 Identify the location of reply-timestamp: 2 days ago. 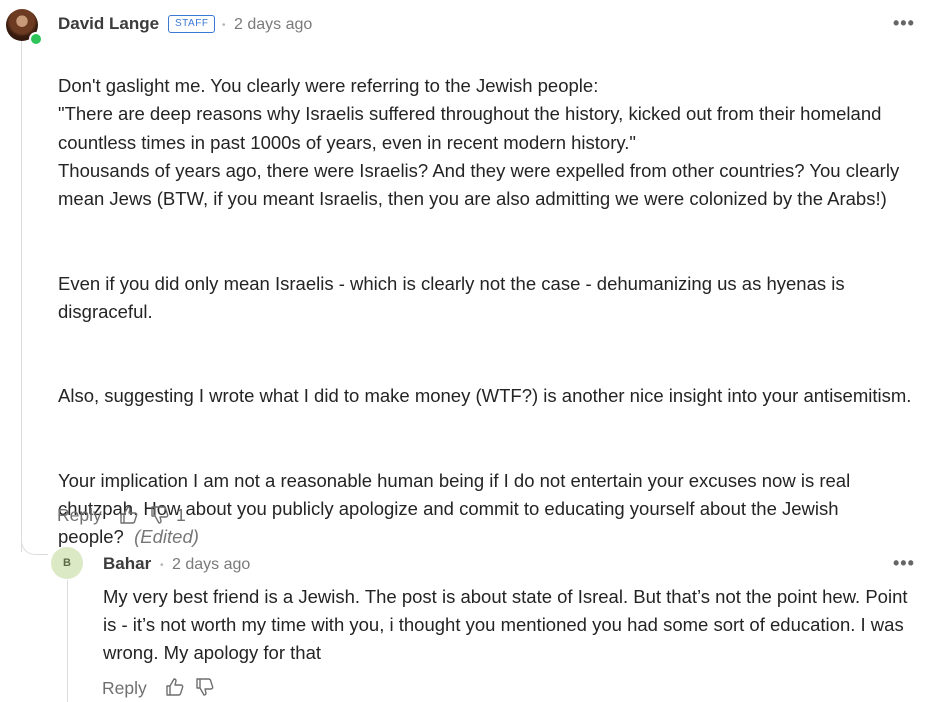
(211, 565).